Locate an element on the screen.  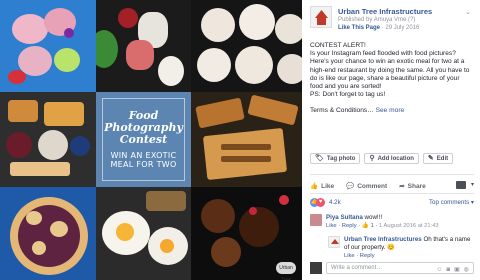
contest-subtitle: WIN AN EXOTIC MEAL FOR TWO is located at coordinates (143, 160).